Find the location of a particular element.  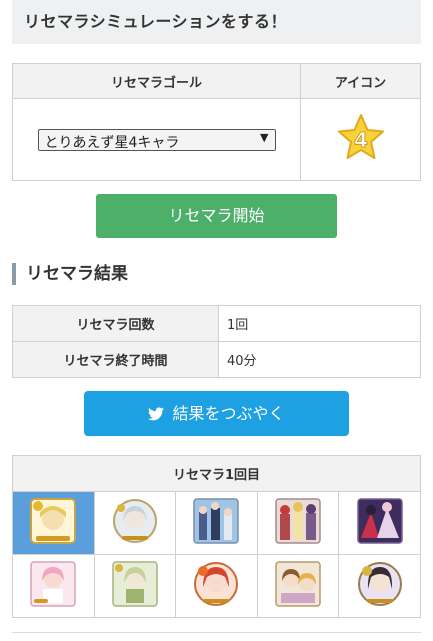

goal-select-cell: とりあえず星4キャラ ▼ is located at coordinates (156, 139).